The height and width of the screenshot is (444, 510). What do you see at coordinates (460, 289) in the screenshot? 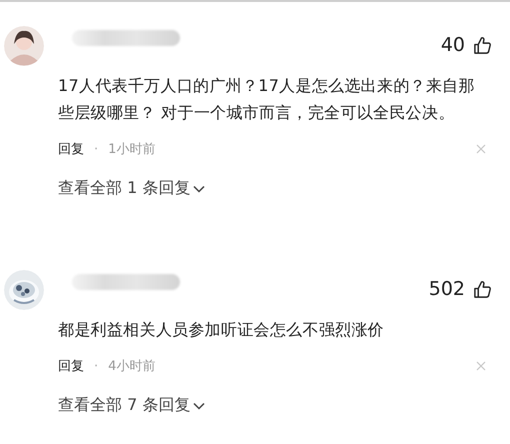
I see `like-button: 502` at bounding box center [460, 289].